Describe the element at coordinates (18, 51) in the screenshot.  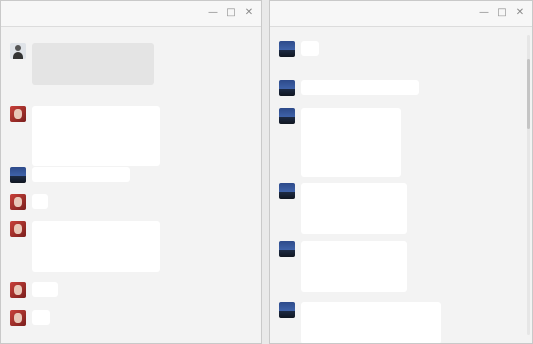
I see `person-avatar` at that location.